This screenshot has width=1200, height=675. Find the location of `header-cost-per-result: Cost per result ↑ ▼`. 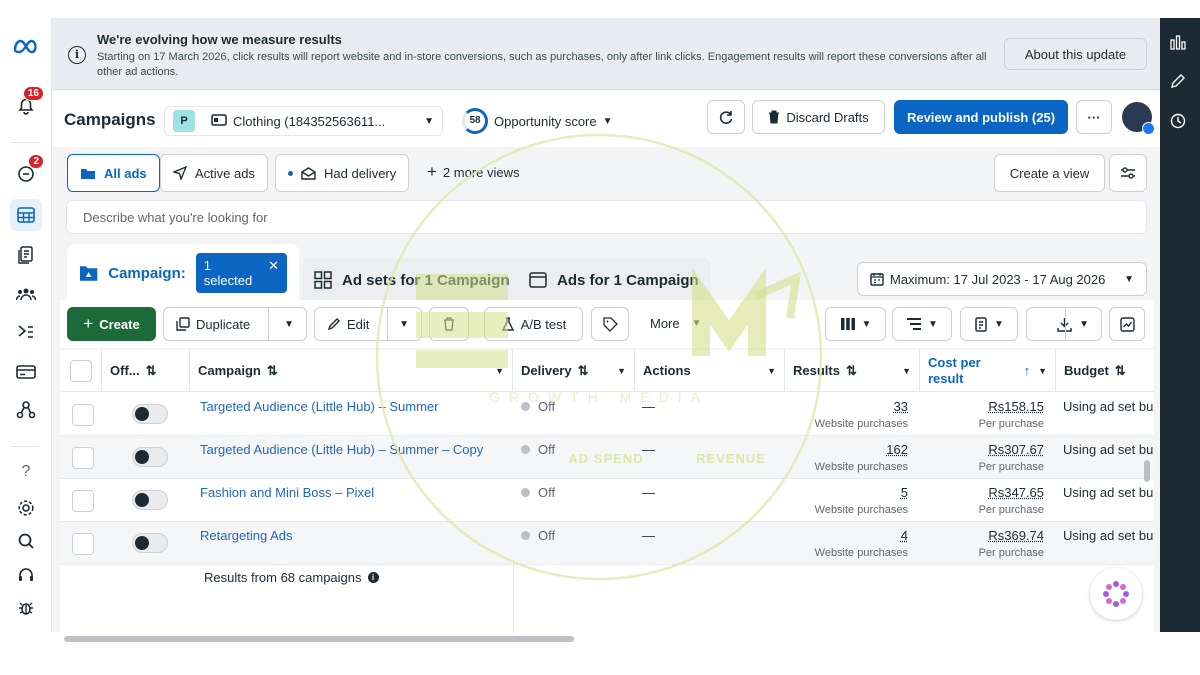

header-cost-per-result: Cost per result ↑ ▼ is located at coordinates (988, 371).